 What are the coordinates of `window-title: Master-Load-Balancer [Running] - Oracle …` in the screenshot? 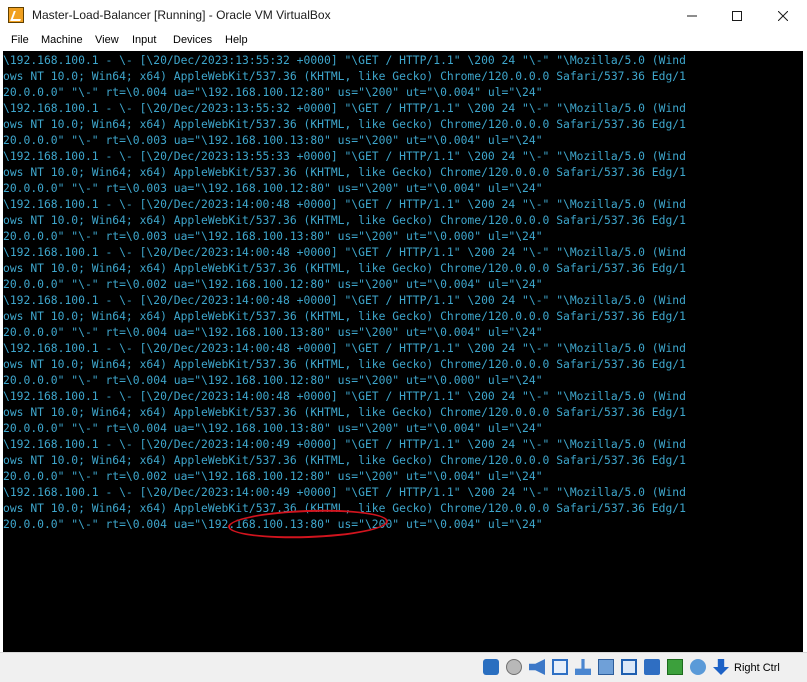 It's located at (181, 15).